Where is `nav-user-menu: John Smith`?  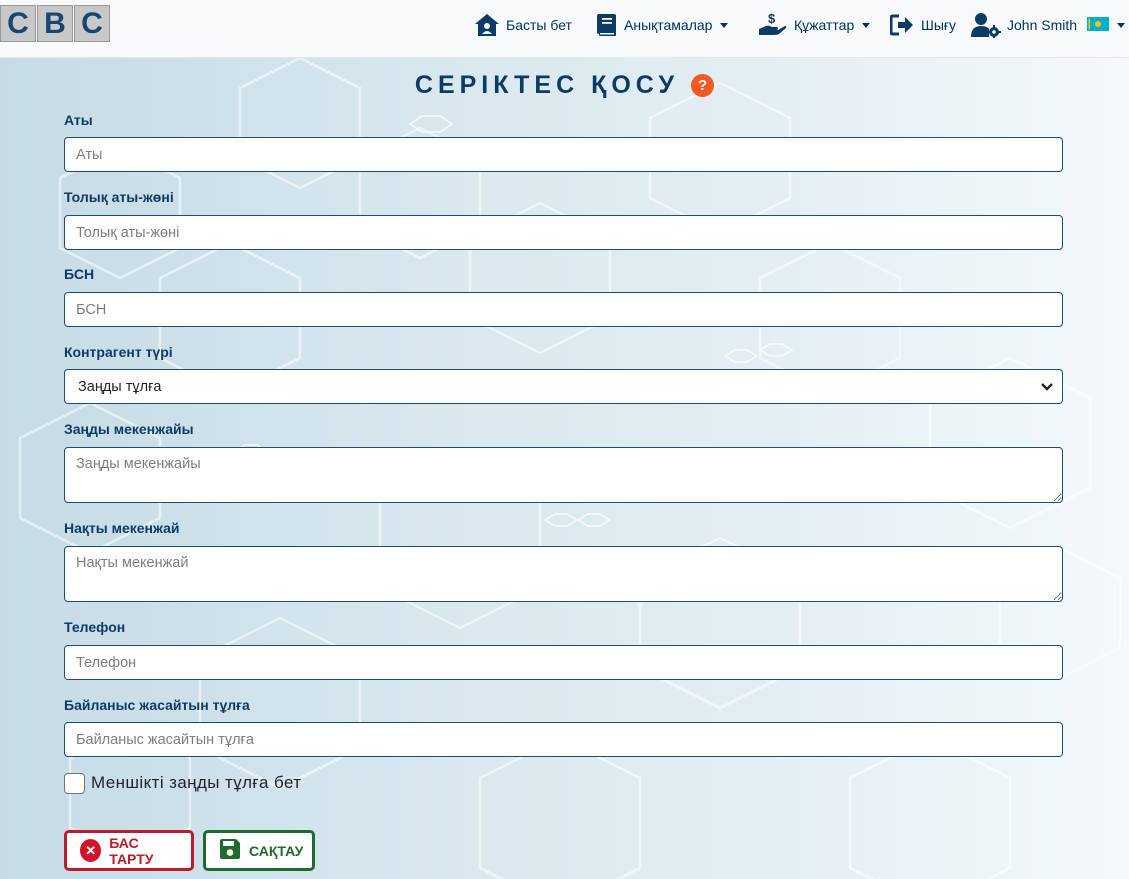 nav-user-menu: John Smith is located at coordinates (1048, 25).